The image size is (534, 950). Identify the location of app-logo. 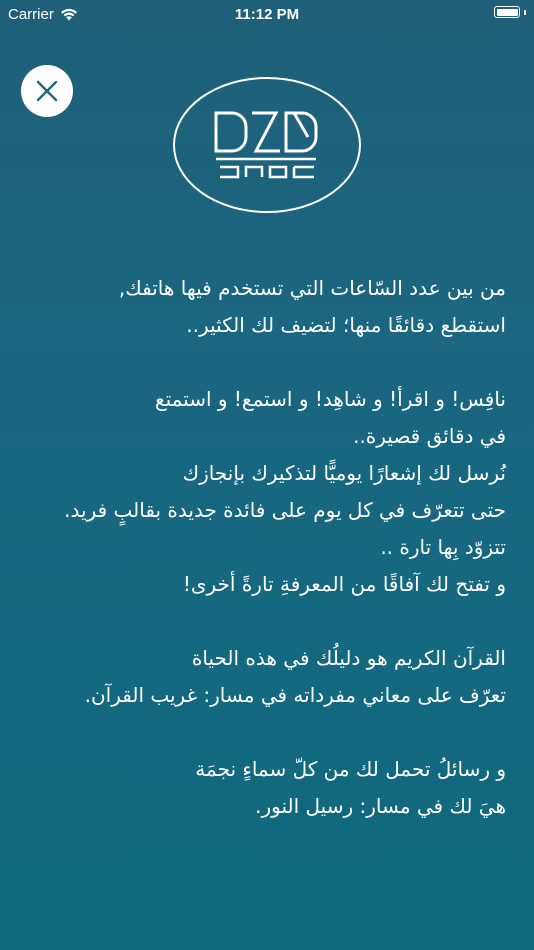
(267, 145).